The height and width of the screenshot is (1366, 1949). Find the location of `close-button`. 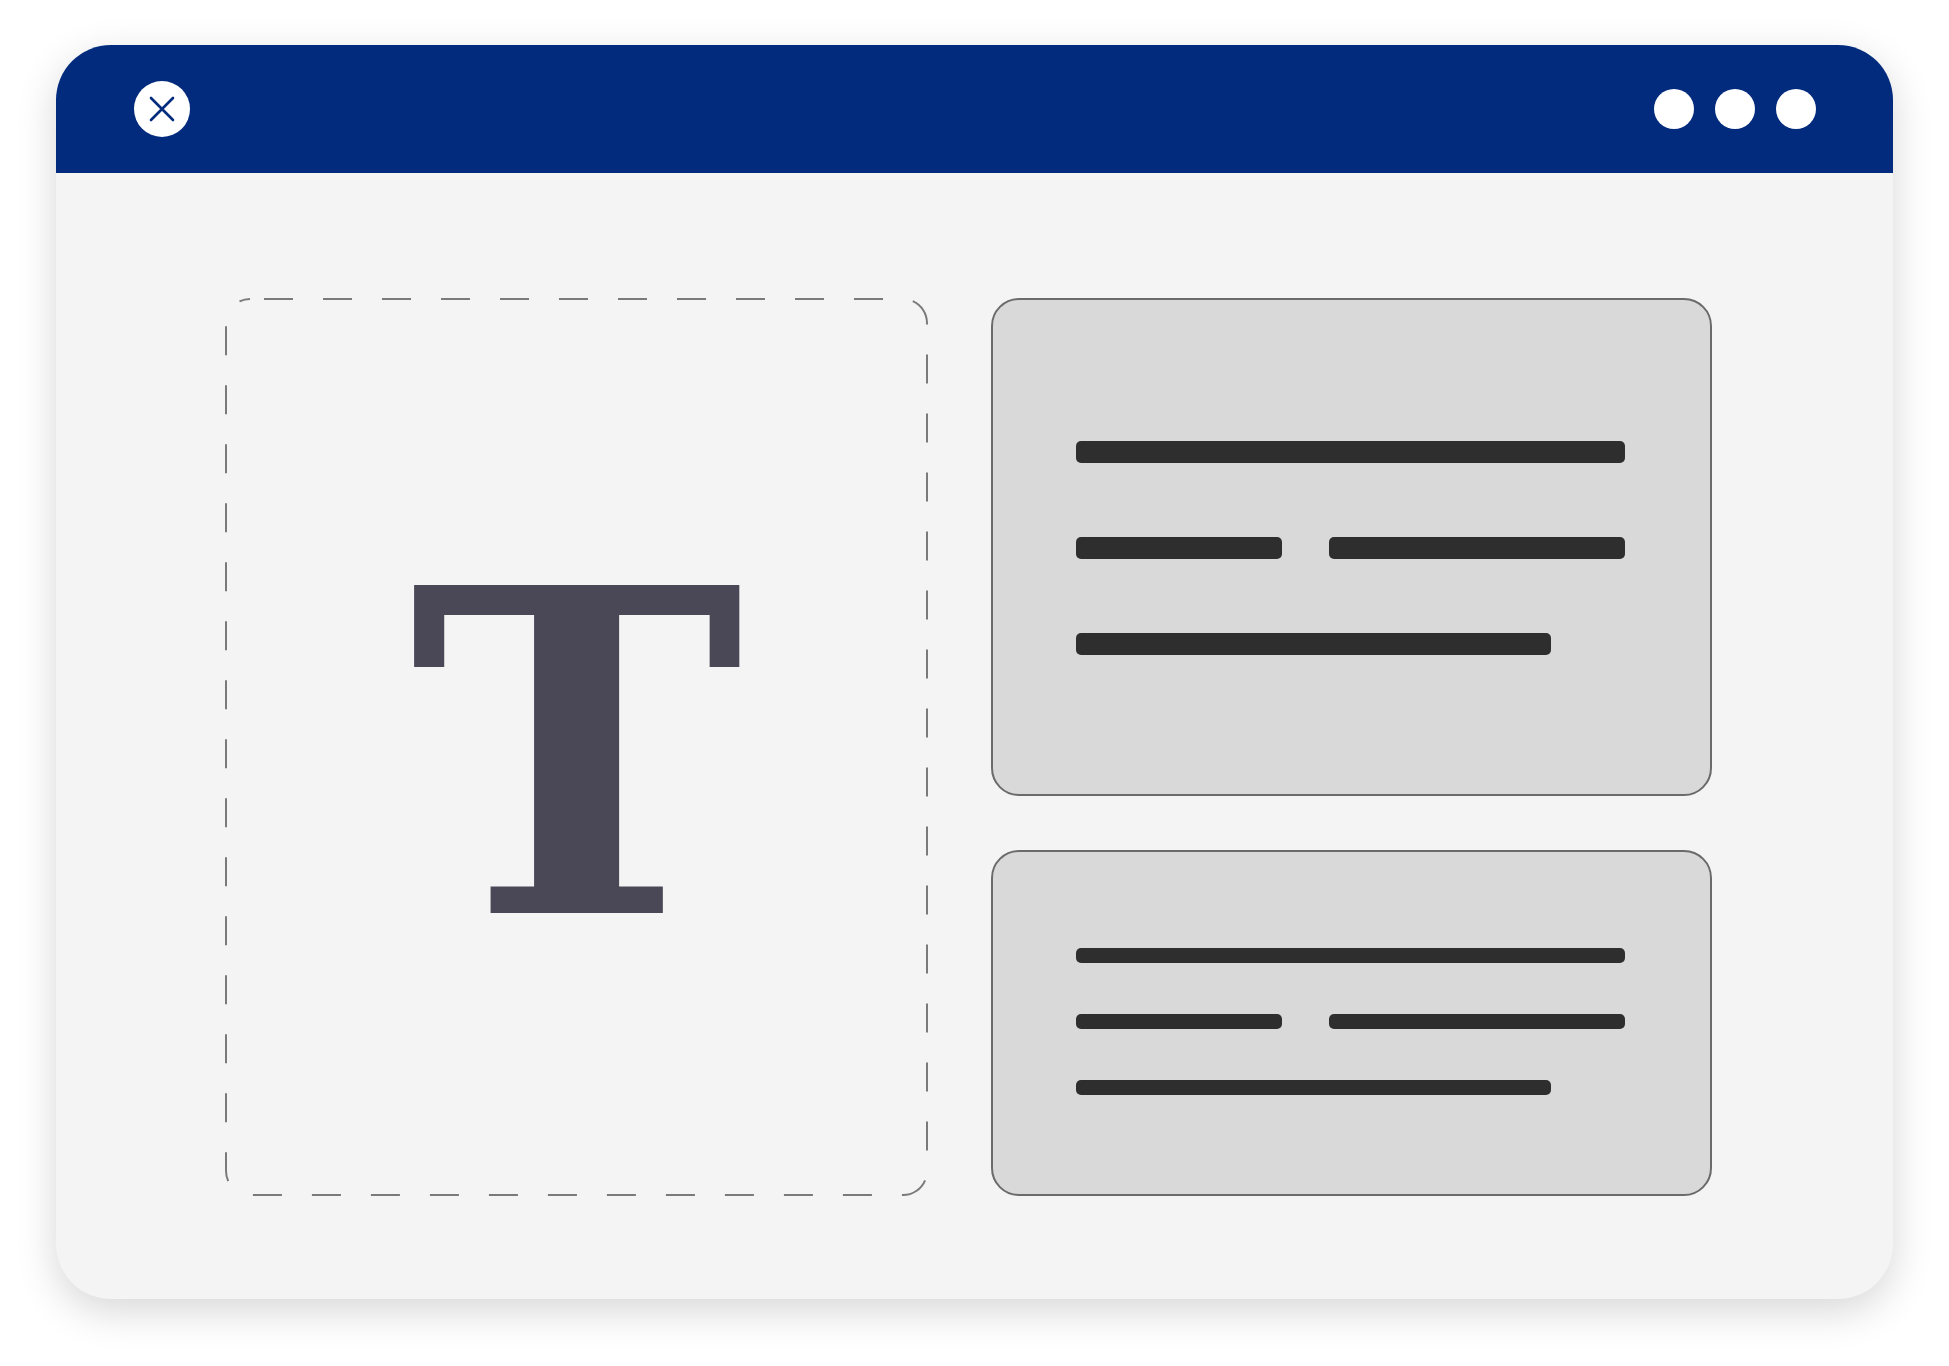

close-button is located at coordinates (162, 109).